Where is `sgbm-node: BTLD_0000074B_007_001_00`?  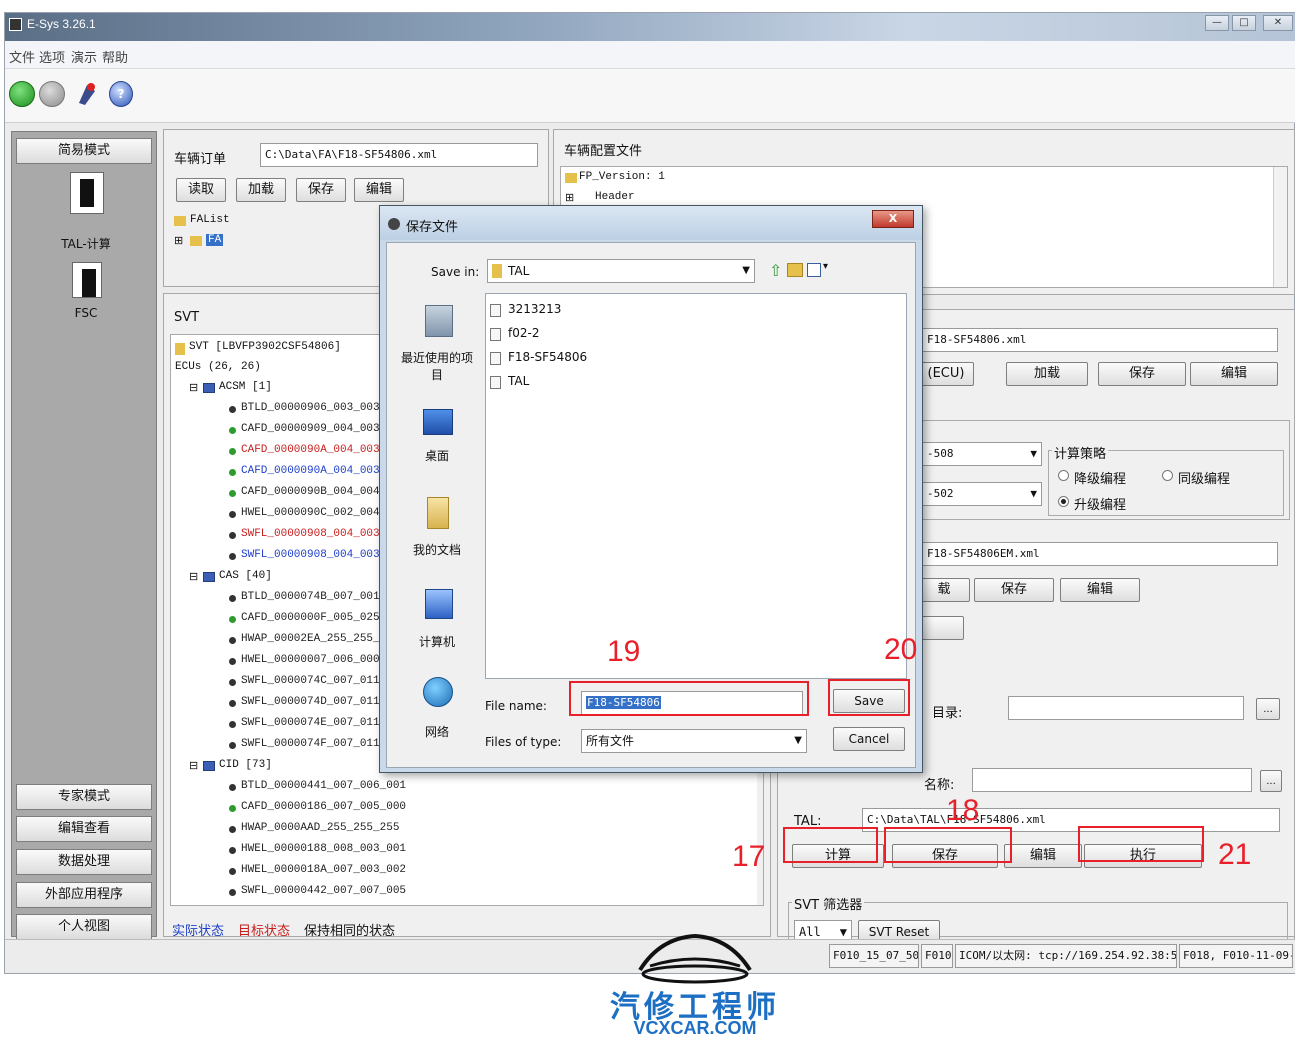
sgbm-node: BTLD_0000074B_007_001_00 is located at coordinates (320, 597).